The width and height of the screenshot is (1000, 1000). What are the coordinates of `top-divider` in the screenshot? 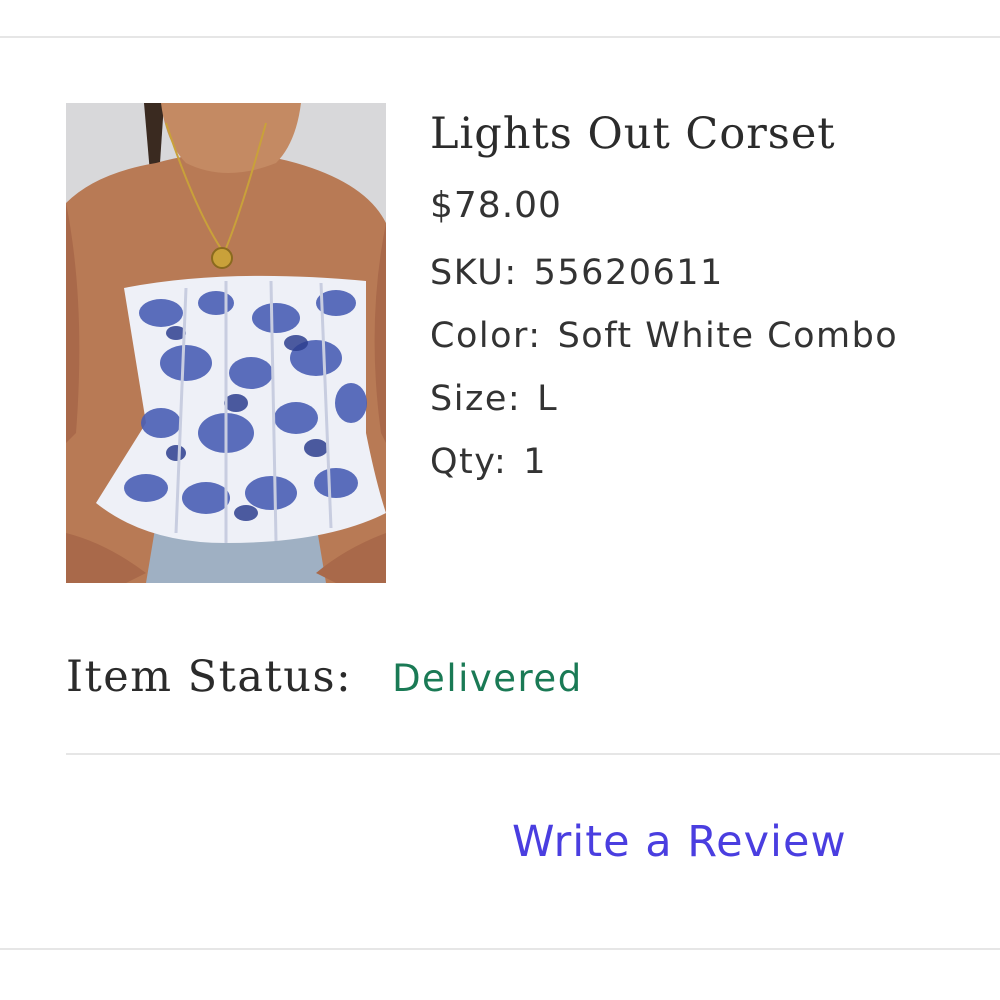 It's located at (500, 37).